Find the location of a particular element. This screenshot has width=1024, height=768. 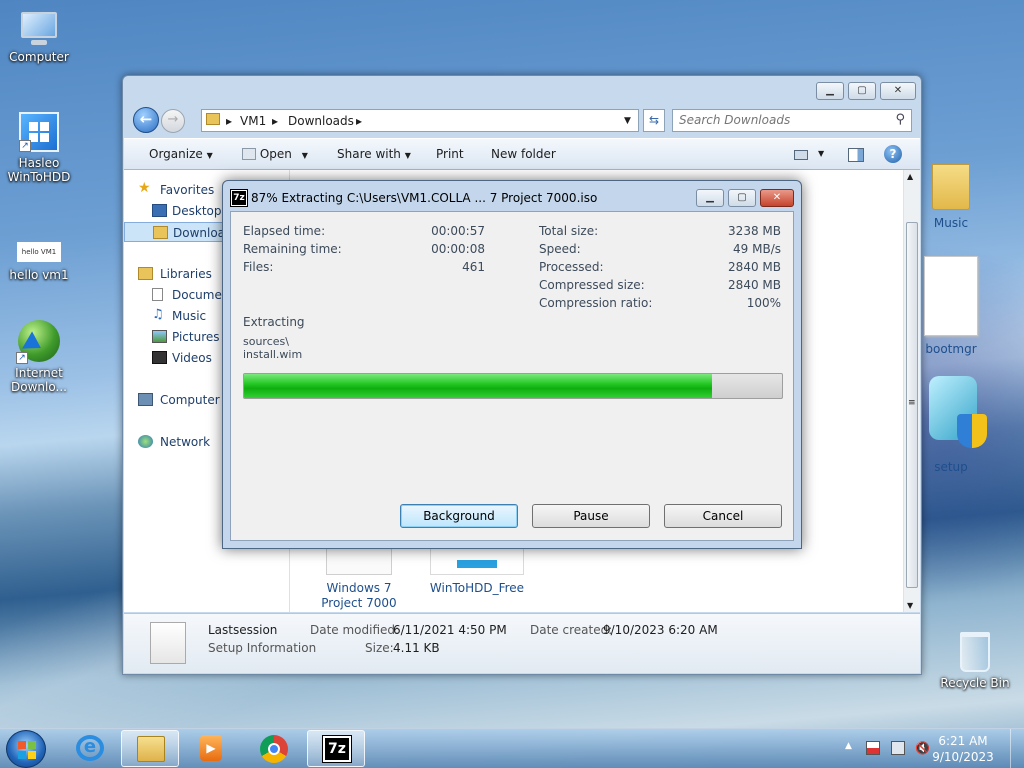

show-desktop-button is located at coordinates (1017, 748).